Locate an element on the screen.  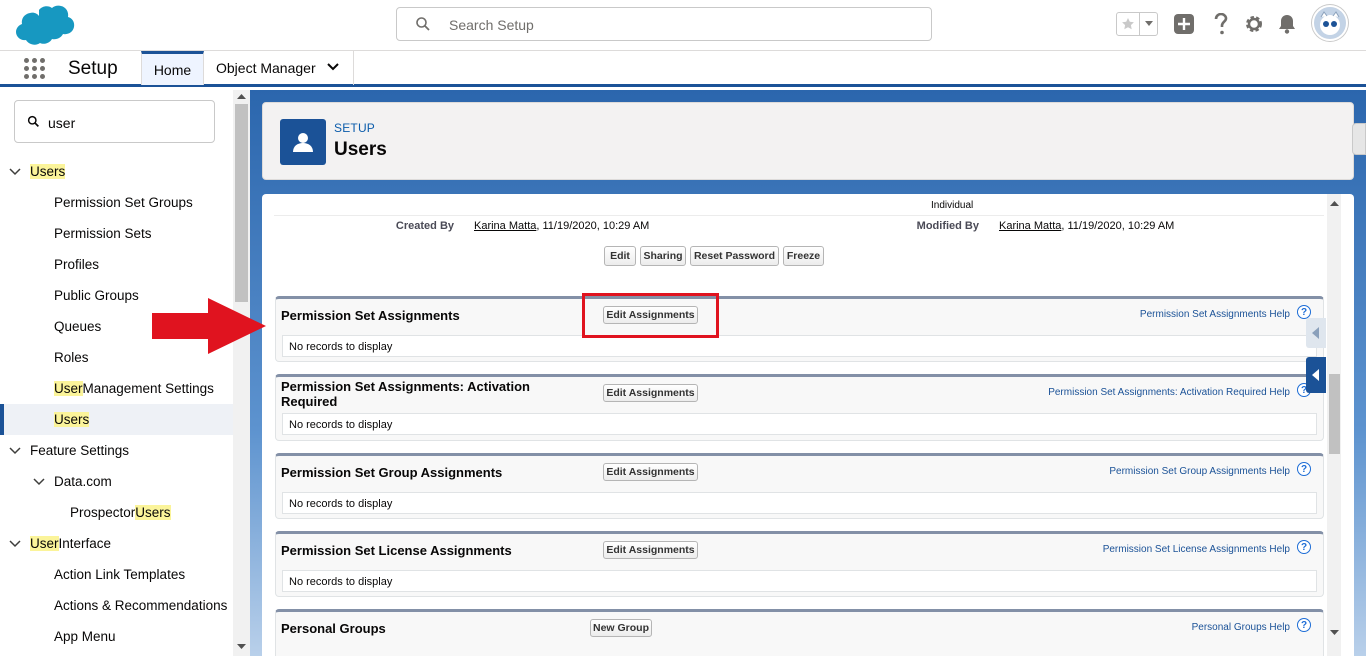
created-by-value: Karina Matta, 11/19/2020, 10:29 AM is located at coordinates (561, 226).